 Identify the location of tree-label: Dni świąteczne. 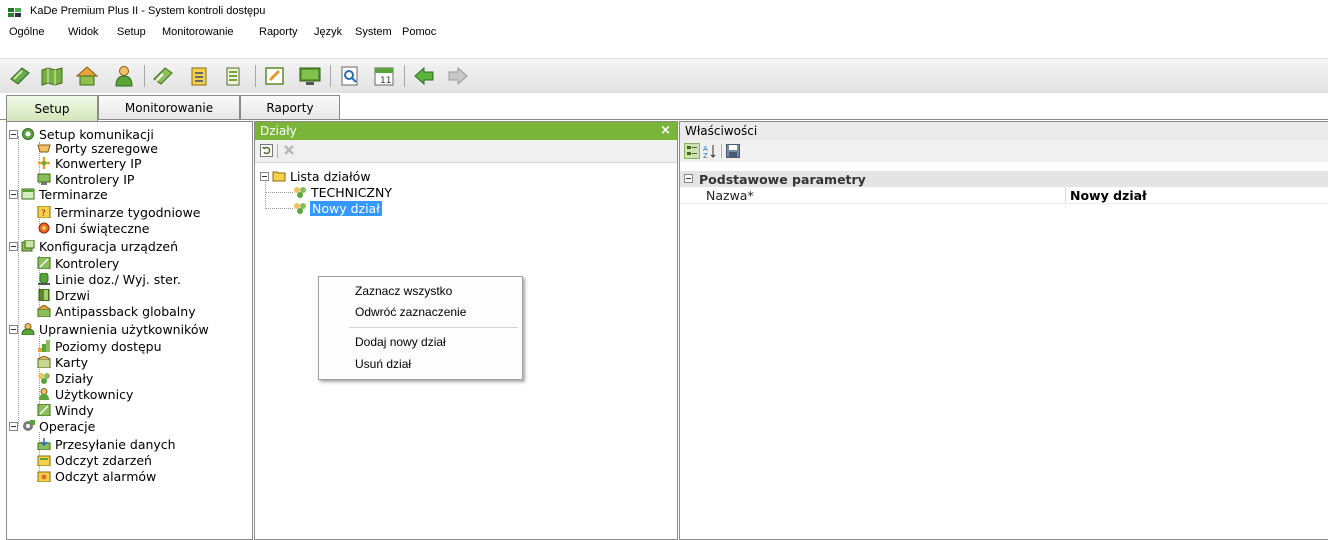
(102, 228).